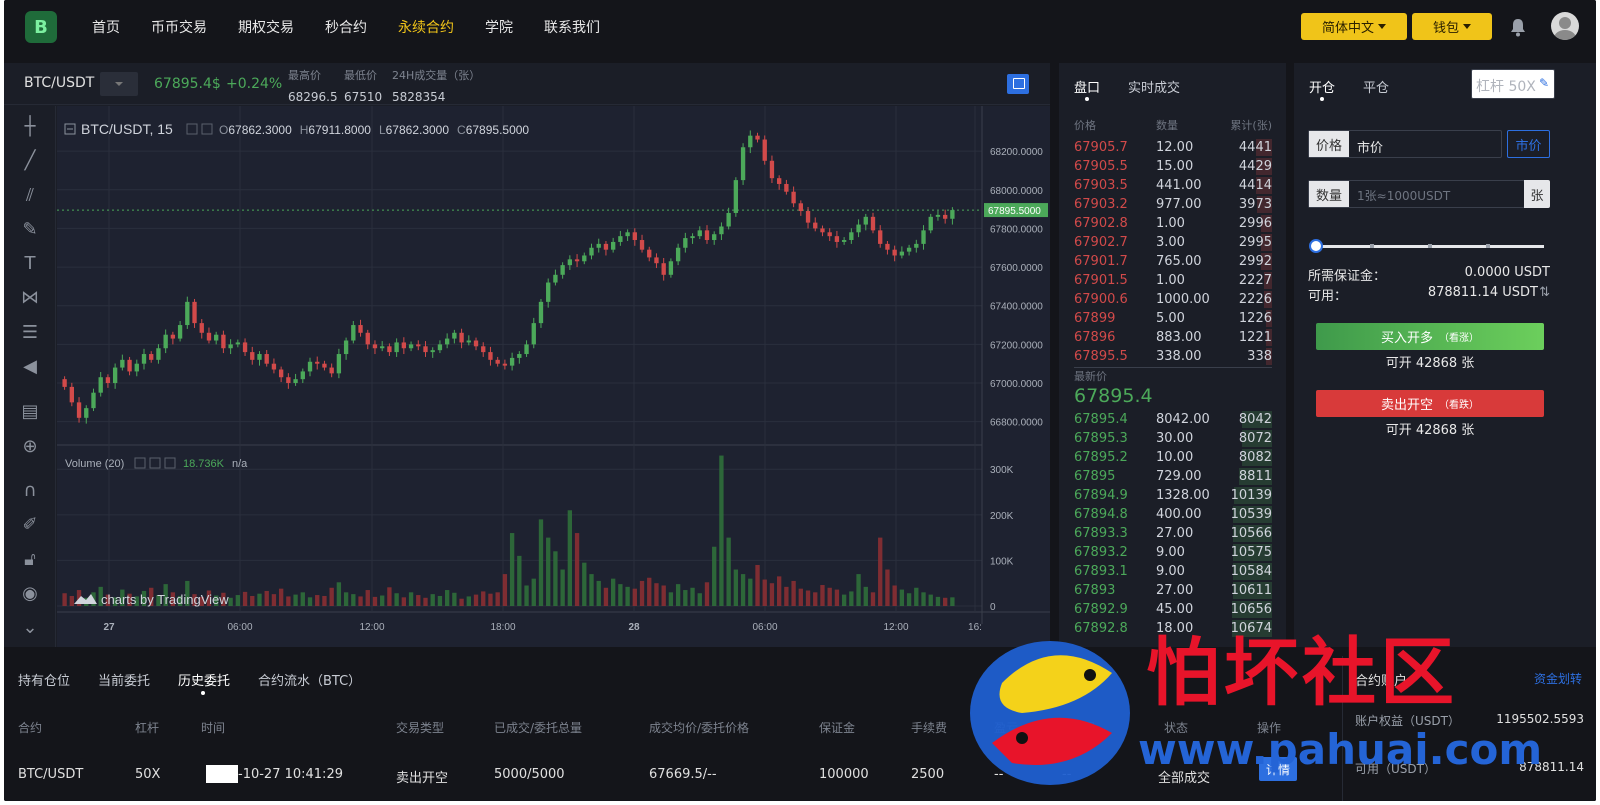 This screenshot has height=805, width=1600. Describe the element at coordinates (1172, 590) in the screenshot. I see `bid-row: 67893 27.00 10611` at that location.